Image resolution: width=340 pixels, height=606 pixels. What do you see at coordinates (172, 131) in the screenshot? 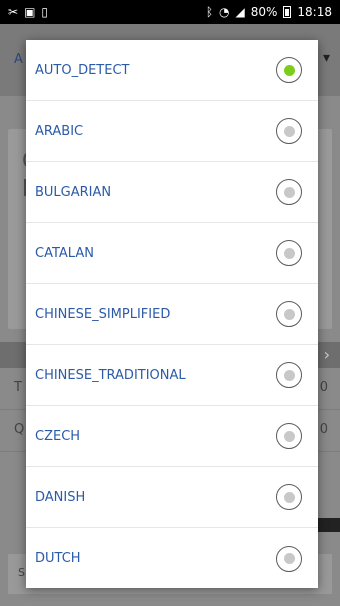
I see `option-arabic: ARABIC` at bounding box center [172, 131].